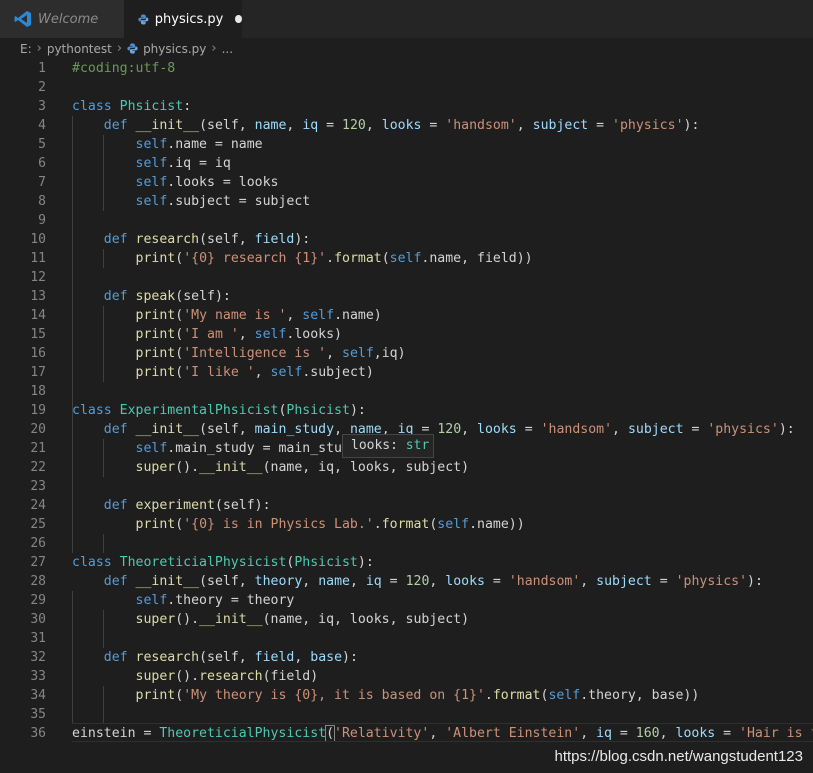  I want to click on code-line: 12, so click(406, 277).